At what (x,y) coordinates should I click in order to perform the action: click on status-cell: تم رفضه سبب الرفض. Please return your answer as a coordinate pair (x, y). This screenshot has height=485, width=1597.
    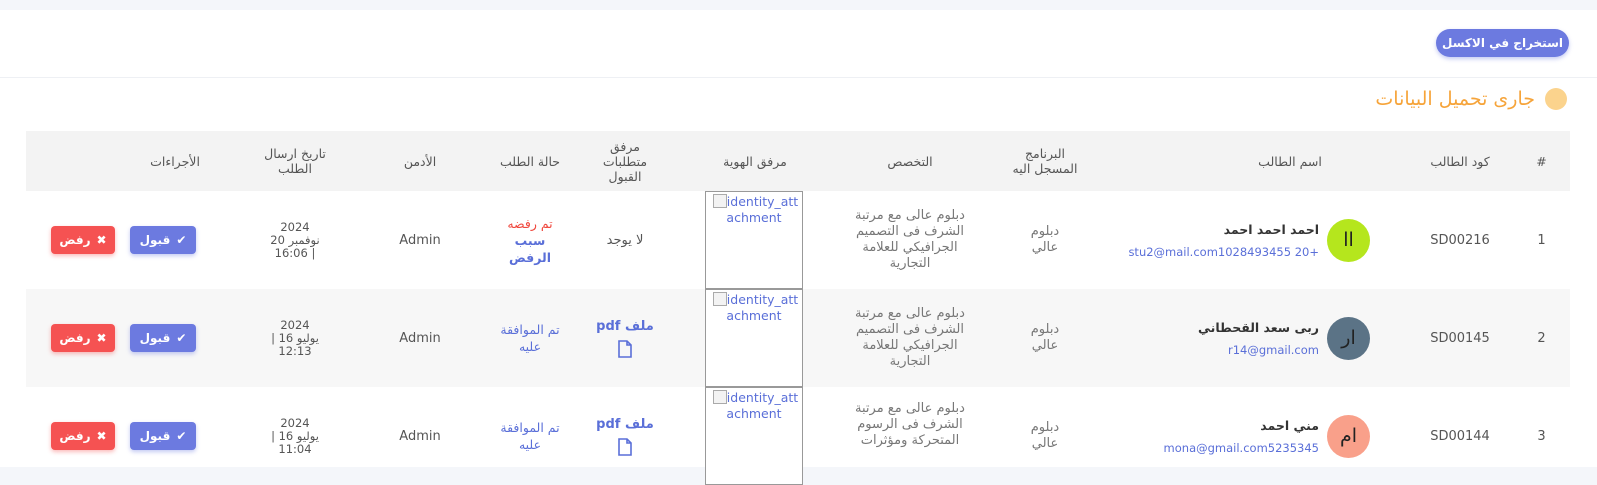
    Looking at the image, I should click on (530, 240).